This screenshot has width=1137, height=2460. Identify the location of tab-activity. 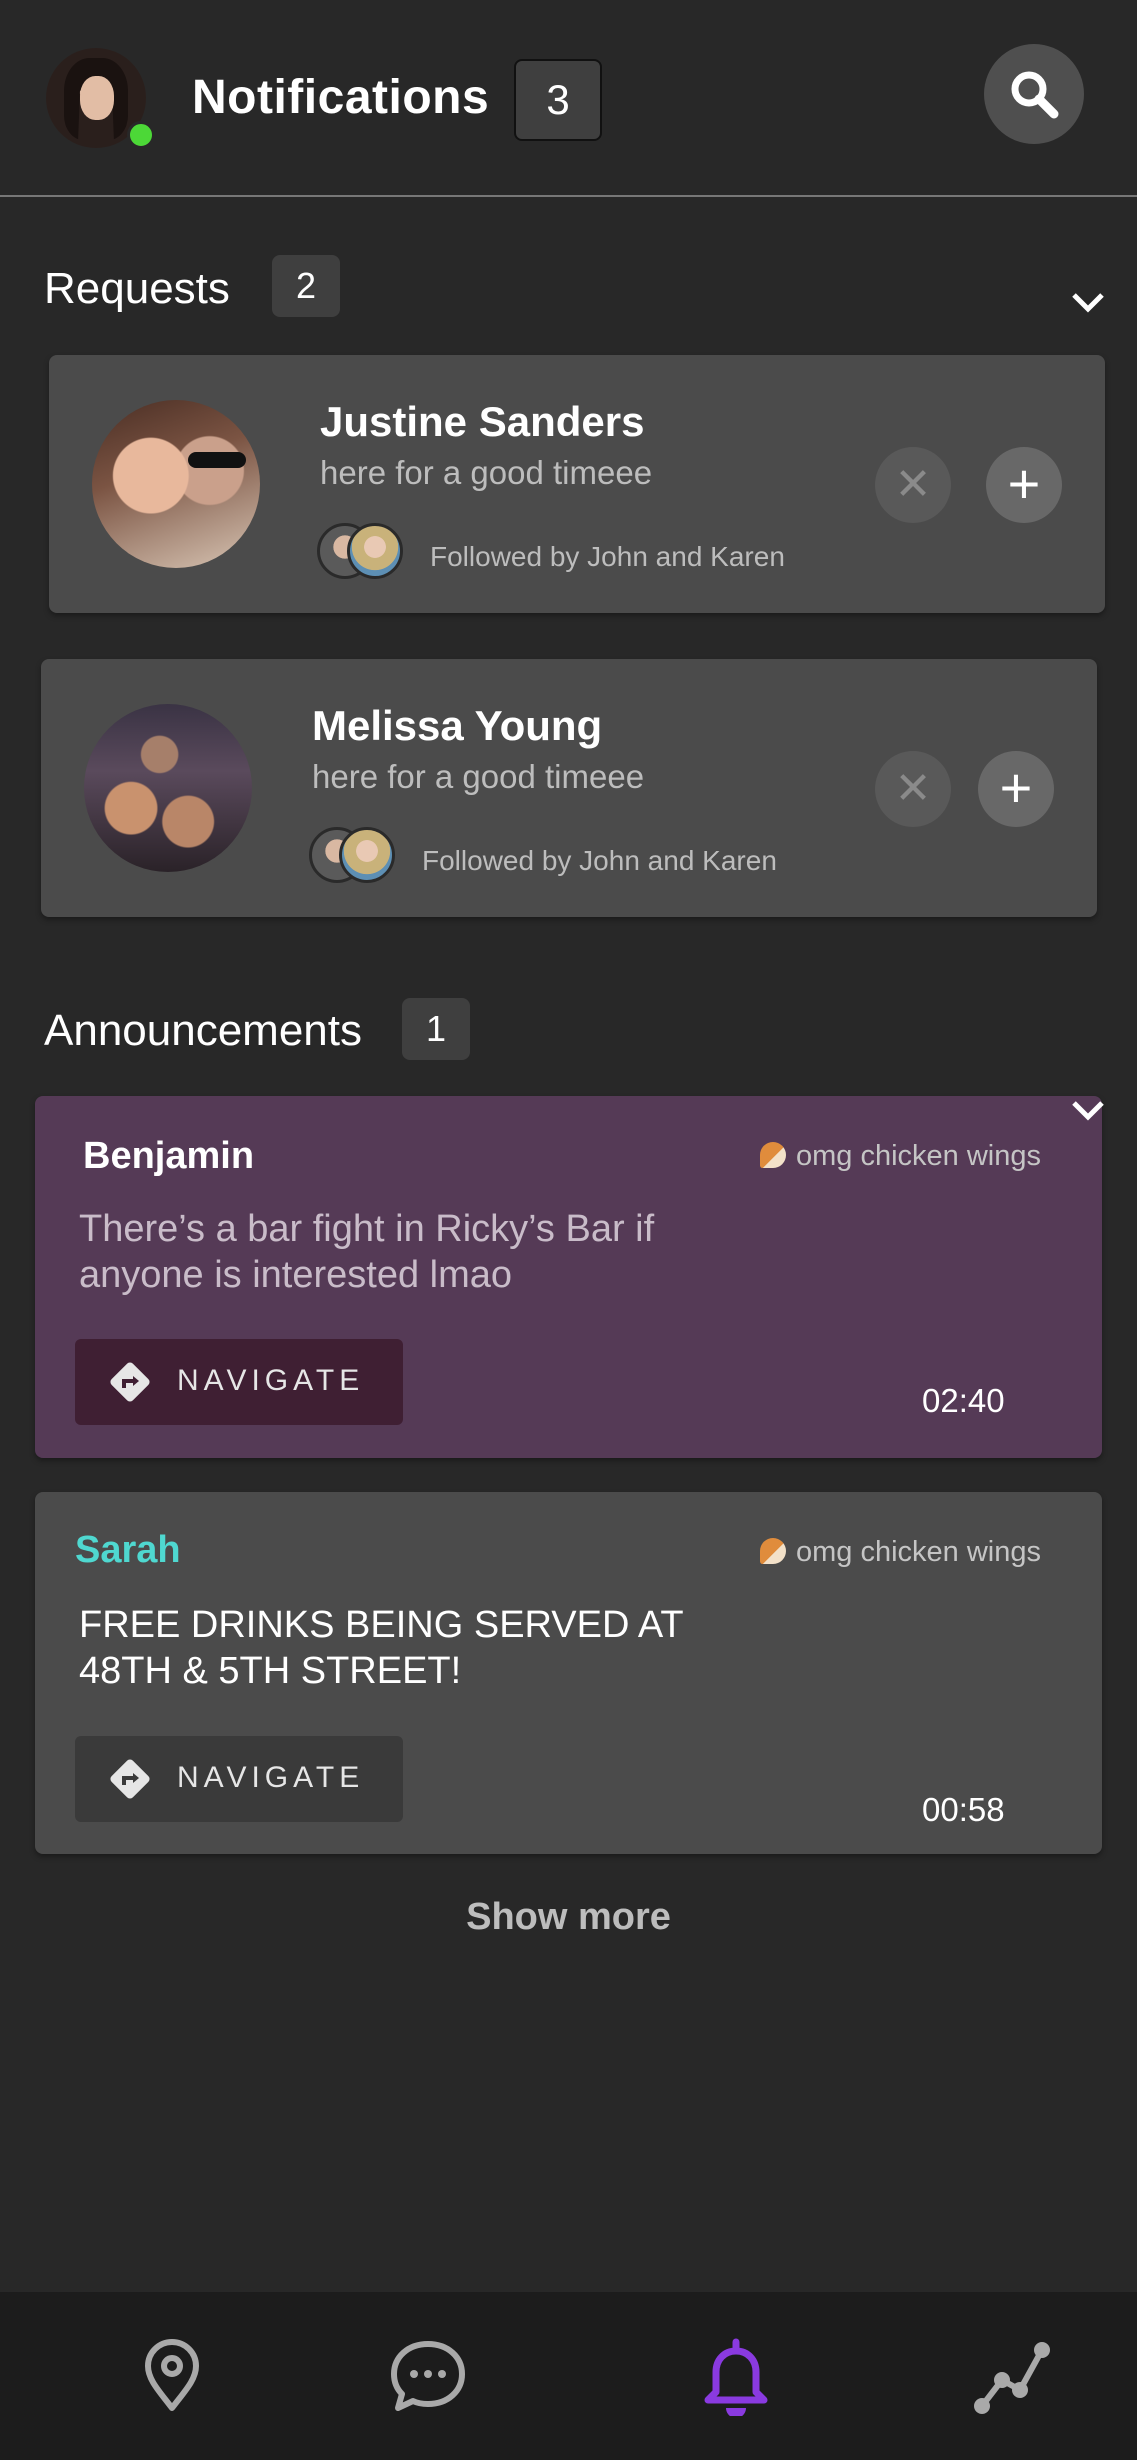
(1003, 2376).